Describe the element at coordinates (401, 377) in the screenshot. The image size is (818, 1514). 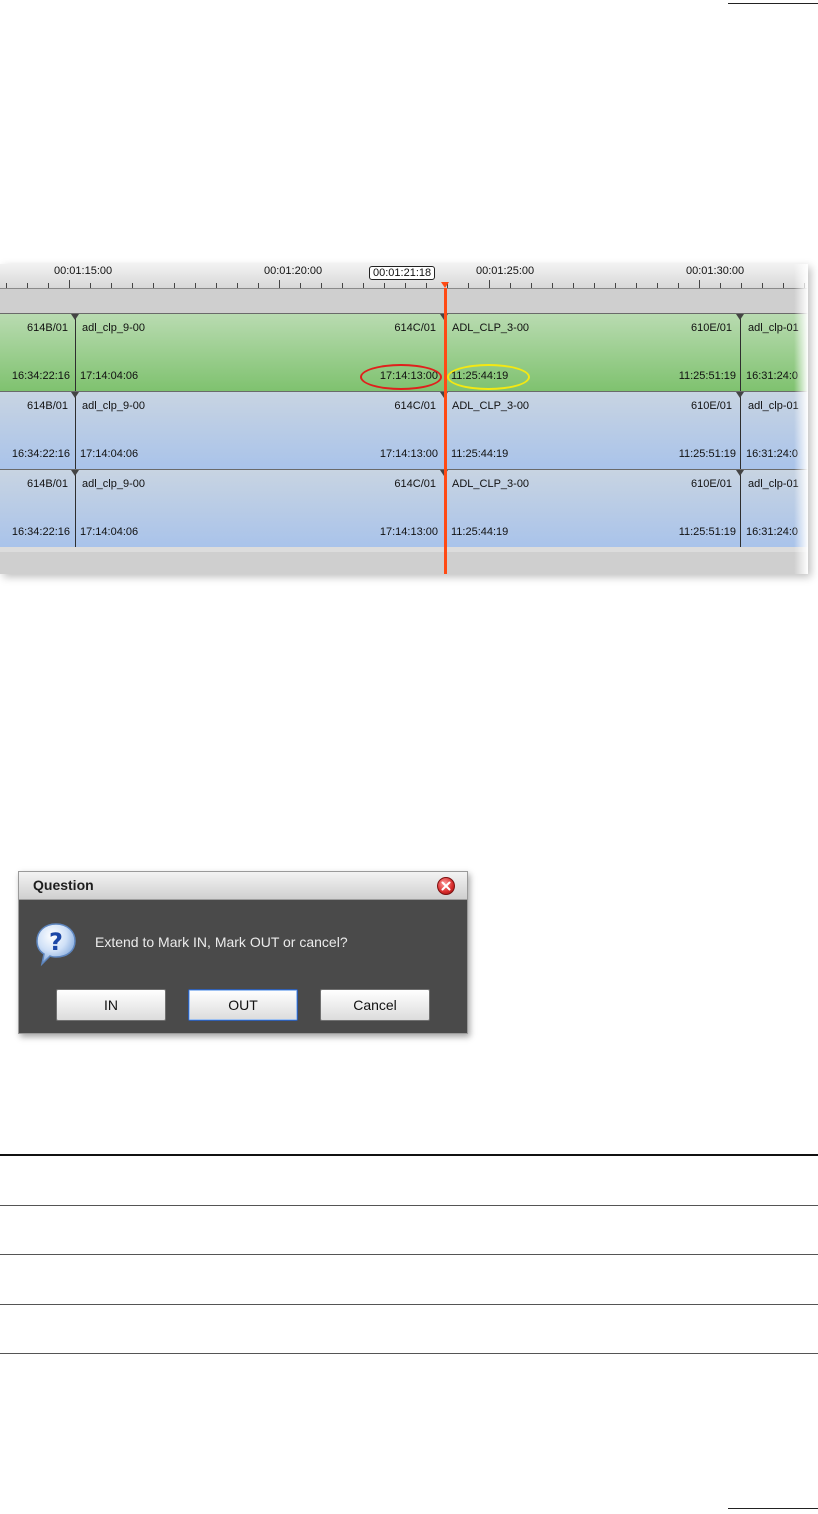
I see `out-point-highlight` at that location.